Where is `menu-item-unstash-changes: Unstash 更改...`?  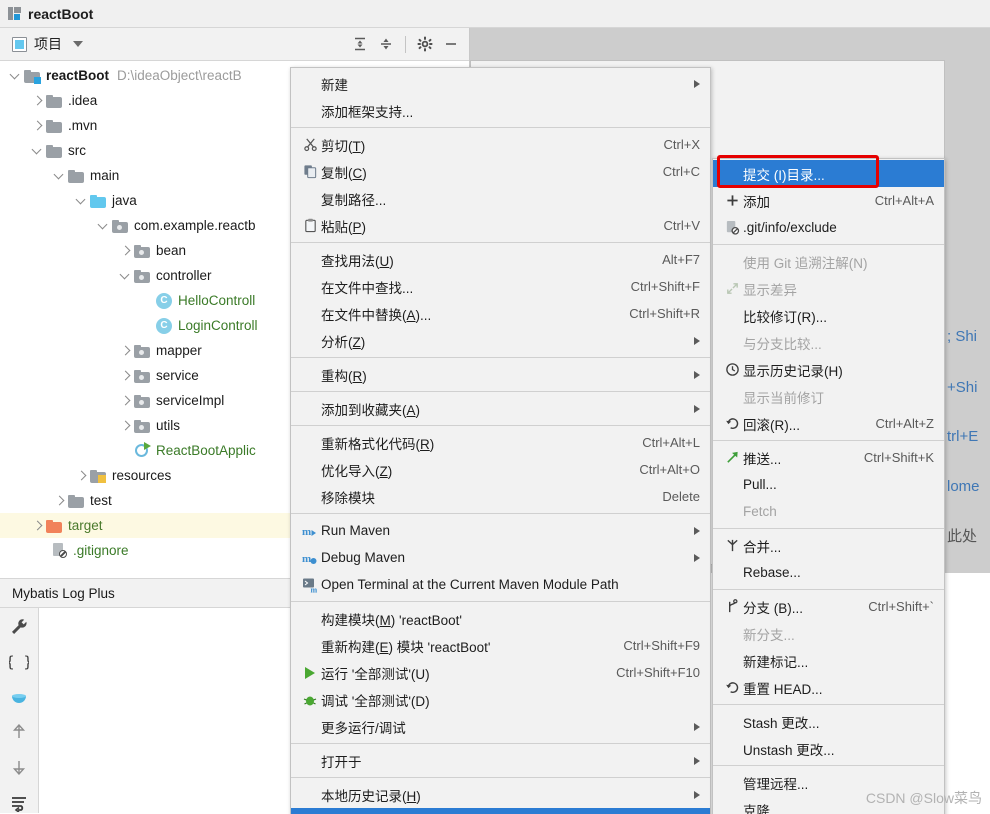 menu-item-unstash-changes: Unstash 更改... is located at coordinates (828, 748).